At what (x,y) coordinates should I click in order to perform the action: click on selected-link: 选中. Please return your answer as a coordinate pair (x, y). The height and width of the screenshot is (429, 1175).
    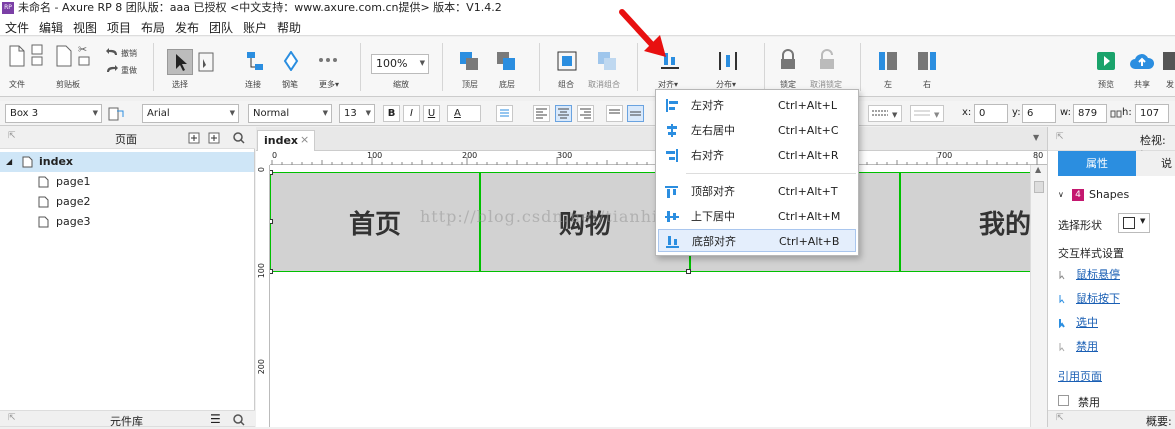
    Looking at the image, I should click on (1087, 322).